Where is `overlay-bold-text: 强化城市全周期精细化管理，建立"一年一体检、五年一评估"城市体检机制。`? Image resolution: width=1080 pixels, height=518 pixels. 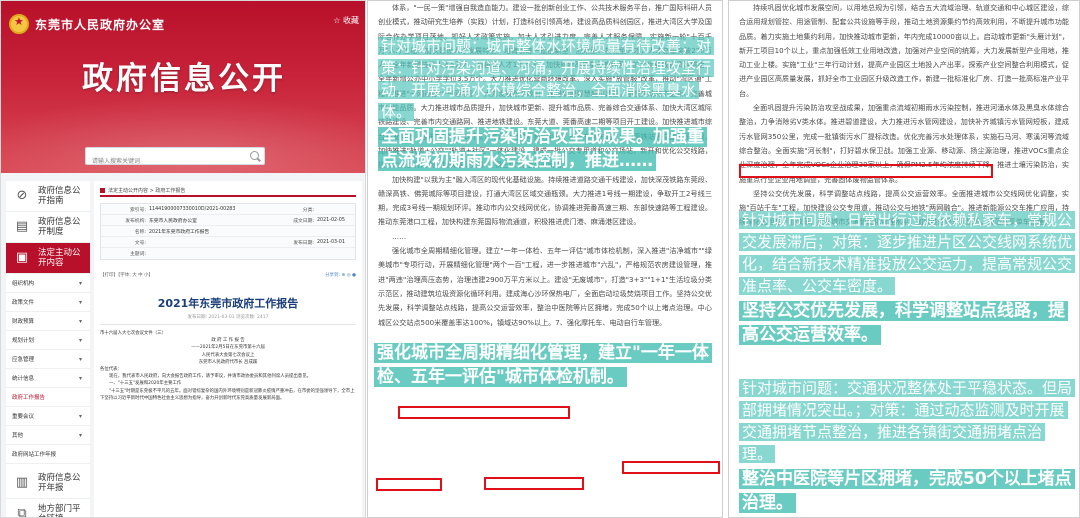
overlay-bold-text: 强化城市全周期精细化管理，建立"一年一体检、五年一评估"城市体检机制。 is located at coordinates (543, 365).